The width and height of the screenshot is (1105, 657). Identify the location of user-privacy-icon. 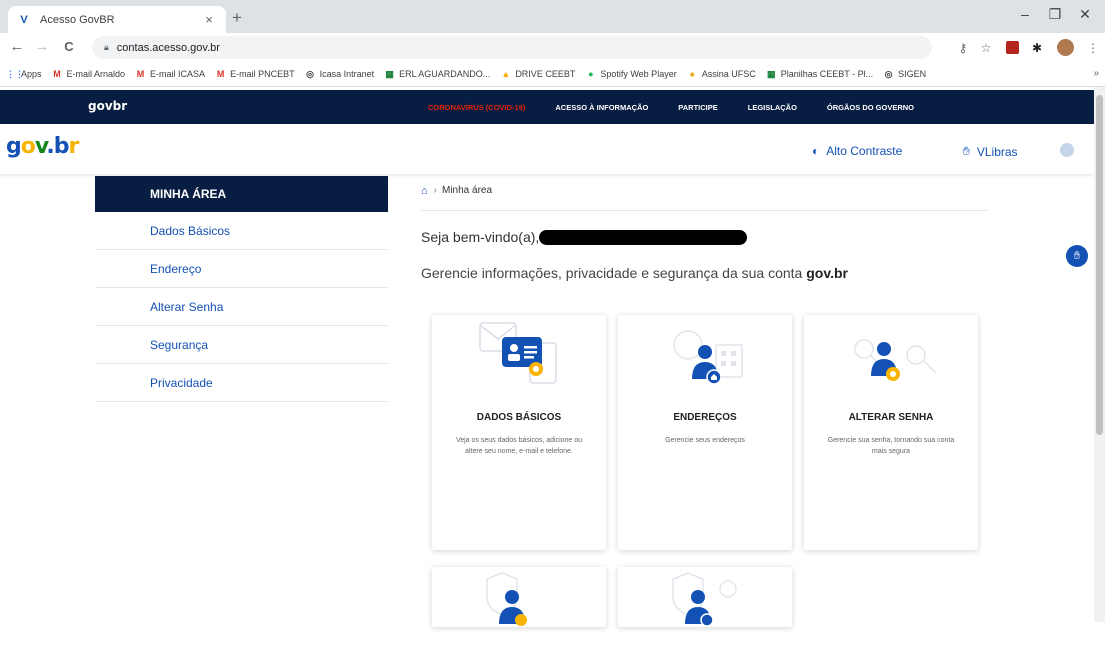
(704, 599).